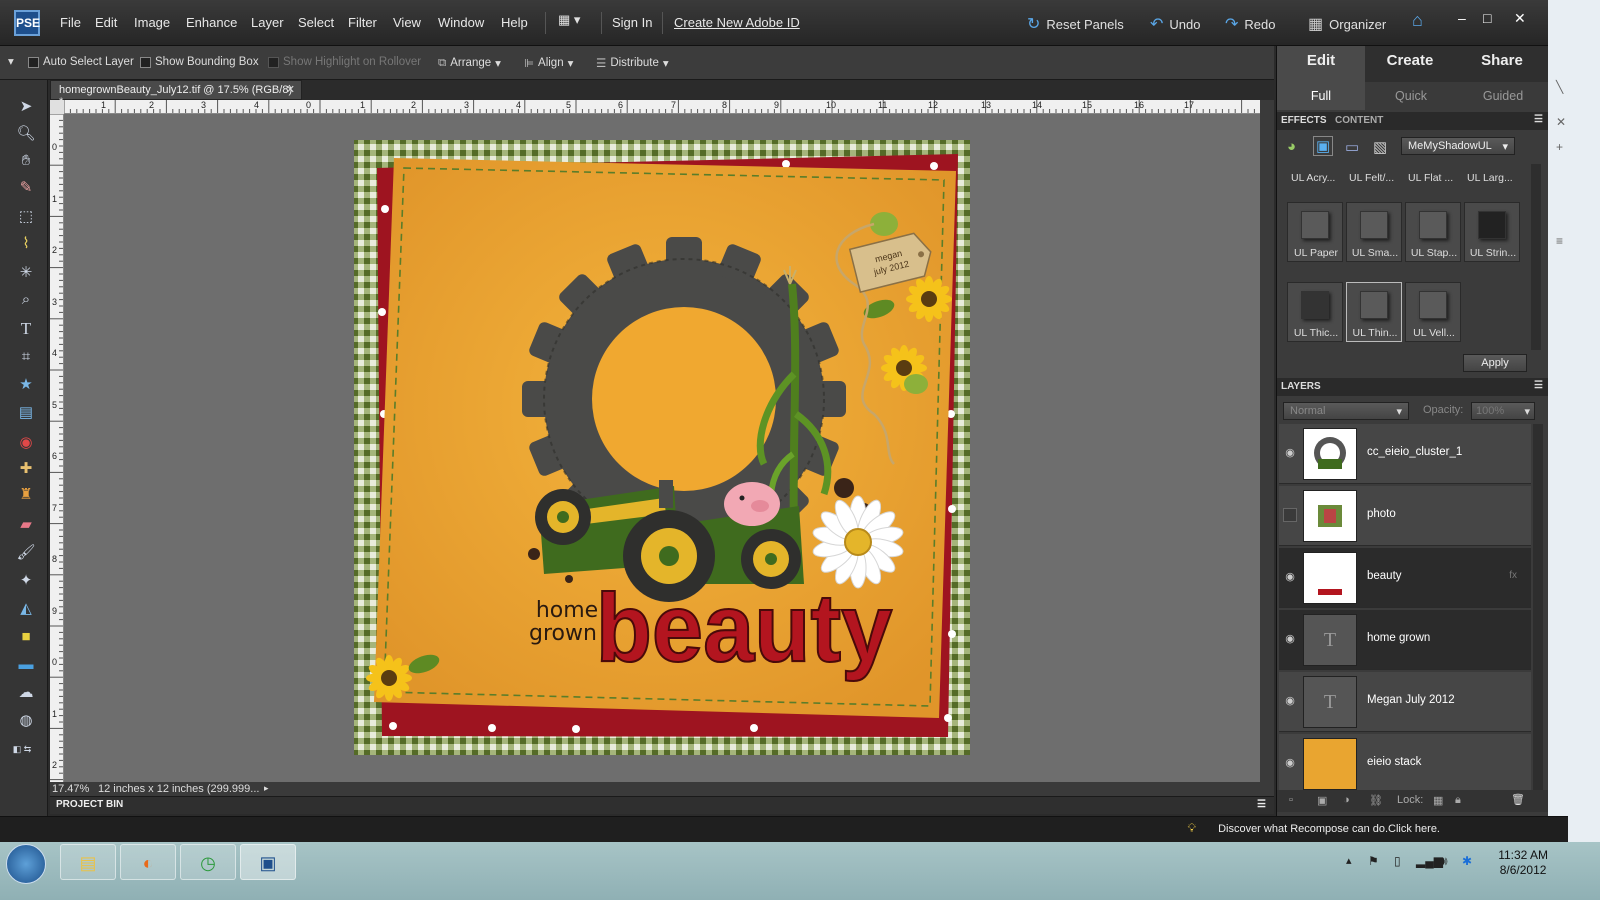 Image resolution: width=1600 pixels, height=900 pixels. What do you see at coordinates (1502, 64) in the screenshot?
I see `tab-share: Share` at bounding box center [1502, 64].